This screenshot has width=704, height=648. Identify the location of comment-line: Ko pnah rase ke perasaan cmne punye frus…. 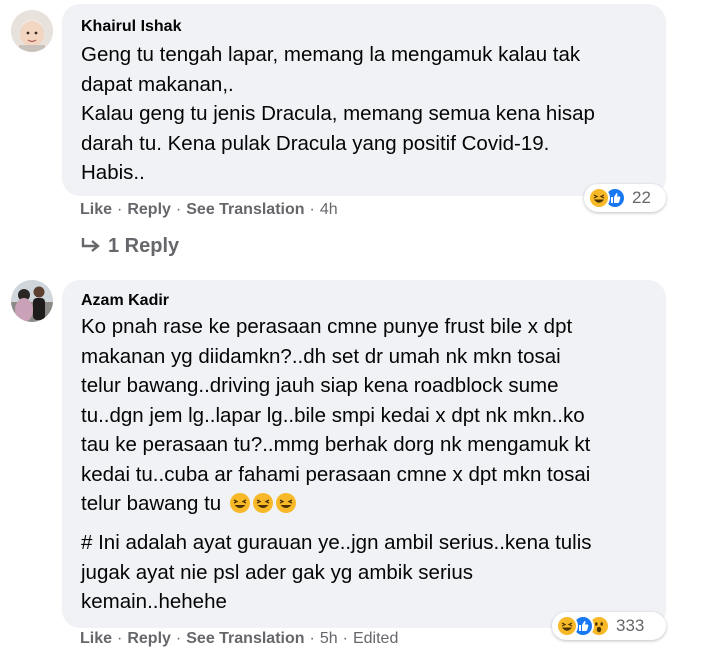
(327, 326).